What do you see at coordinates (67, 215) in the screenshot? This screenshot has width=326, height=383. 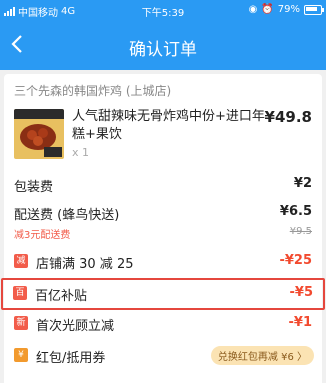 I see `delivery-fee-label: 配送费 (蜂鸟快送)` at bounding box center [67, 215].